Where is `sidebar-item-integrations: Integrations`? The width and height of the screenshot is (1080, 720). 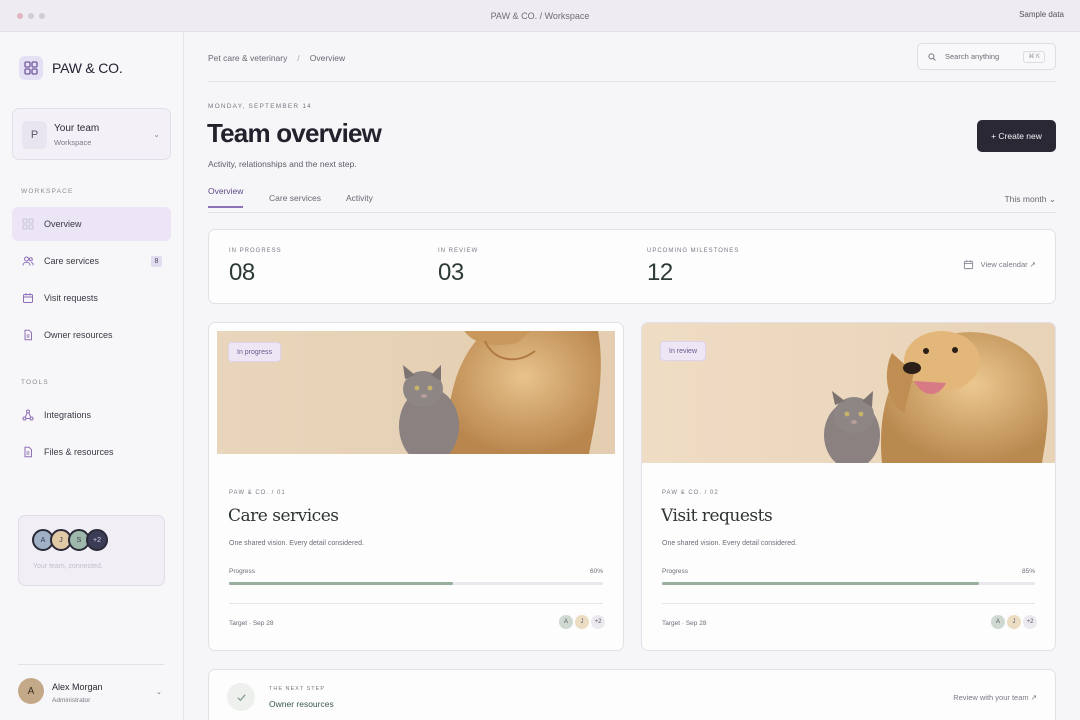 sidebar-item-integrations: Integrations is located at coordinates (91, 415).